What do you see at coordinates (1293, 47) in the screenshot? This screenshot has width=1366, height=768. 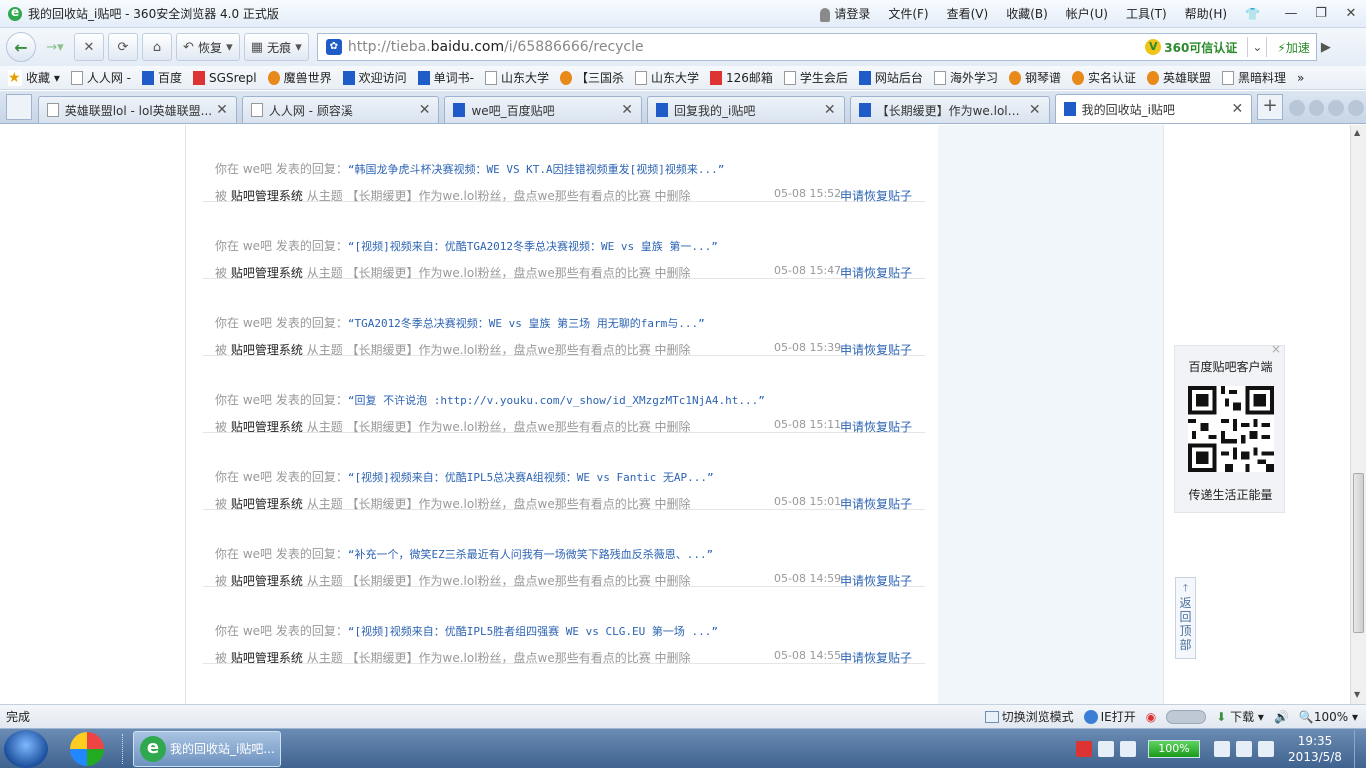 I see `accelerate-button: ⚡加速` at bounding box center [1293, 47].